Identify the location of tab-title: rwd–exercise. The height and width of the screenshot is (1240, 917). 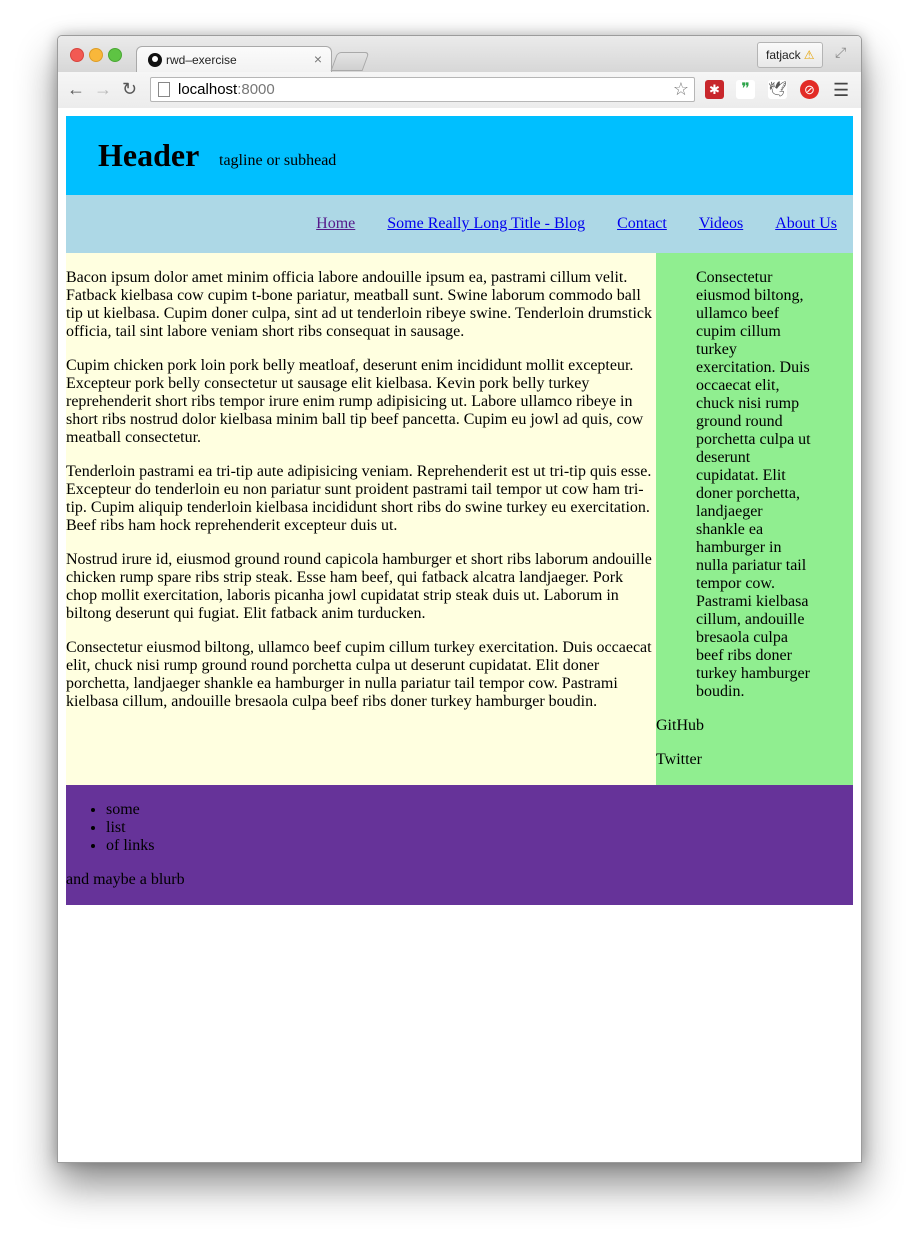
(201, 60).